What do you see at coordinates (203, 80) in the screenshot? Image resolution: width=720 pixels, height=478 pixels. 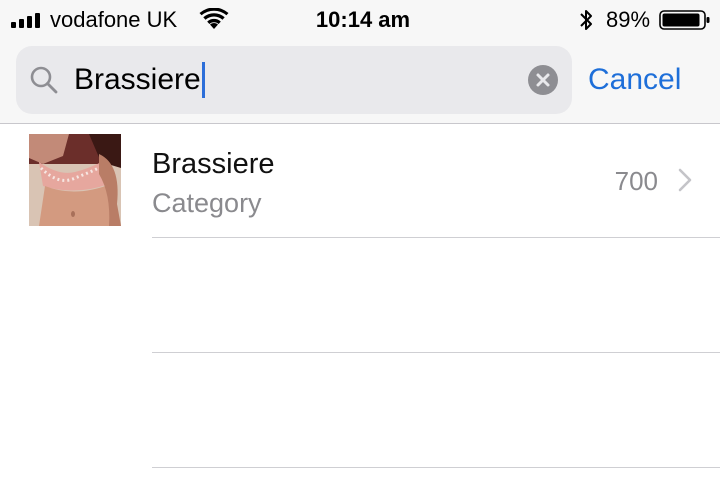 I see `text-caret` at bounding box center [203, 80].